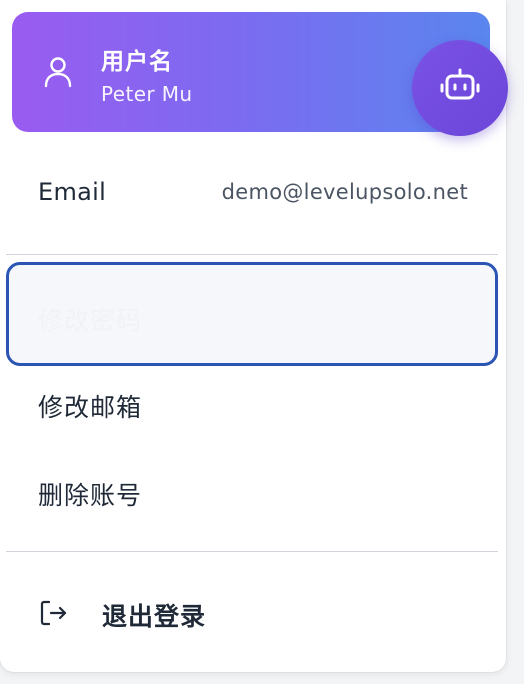  I want to click on user-icon, so click(58, 72).